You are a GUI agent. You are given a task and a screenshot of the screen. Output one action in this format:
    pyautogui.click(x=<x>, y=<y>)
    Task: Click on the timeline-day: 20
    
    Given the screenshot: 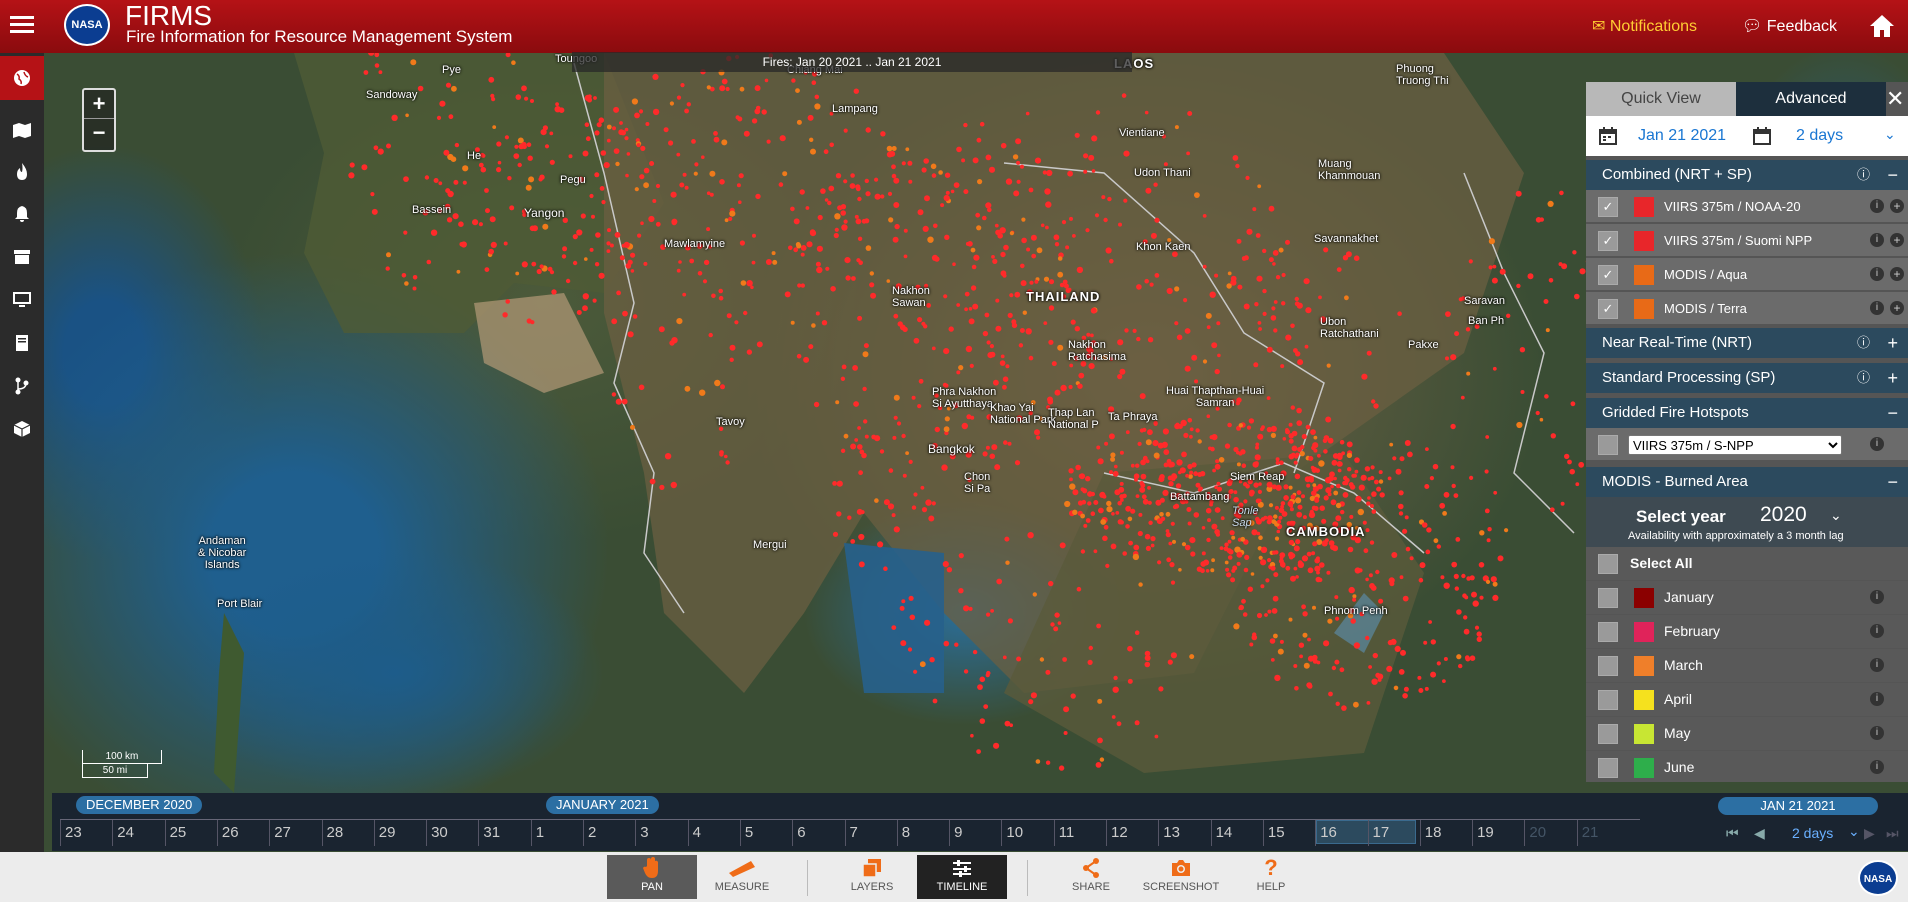 What is the action you would take?
    pyautogui.click(x=1550, y=833)
    